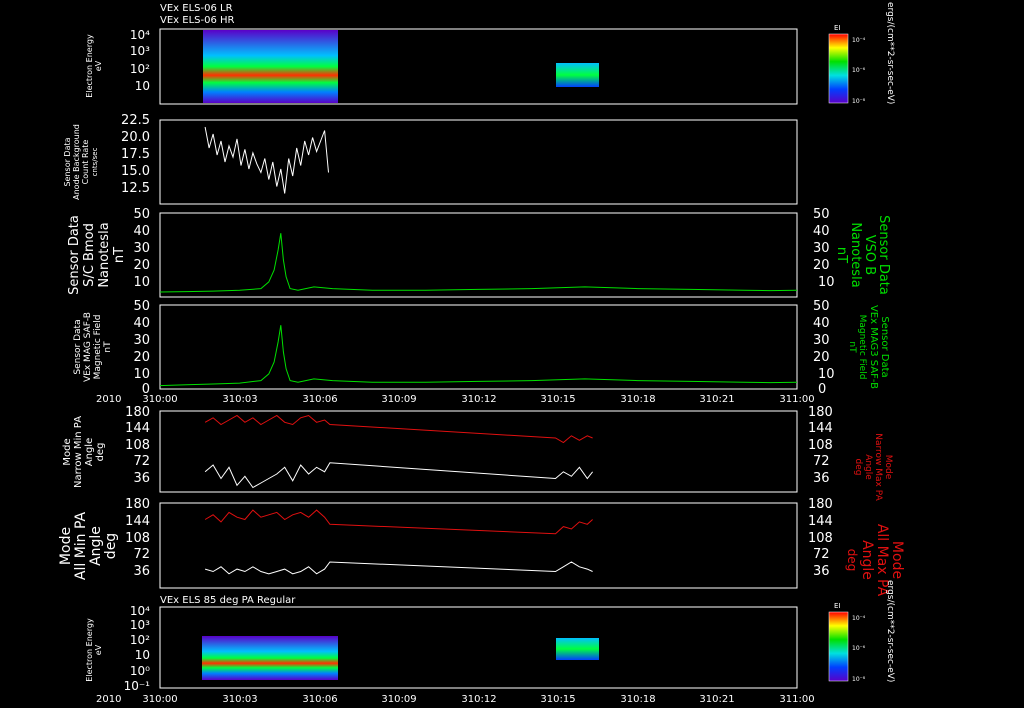 The image size is (1024, 708). What do you see at coordinates (141, 306) in the screenshot?
I see `p4-ytick: 50` at bounding box center [141, 306].